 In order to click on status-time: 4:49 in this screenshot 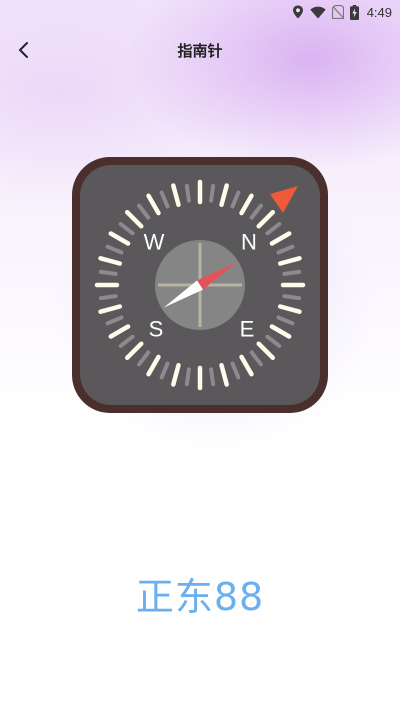, I will do `click(379, 12)`.